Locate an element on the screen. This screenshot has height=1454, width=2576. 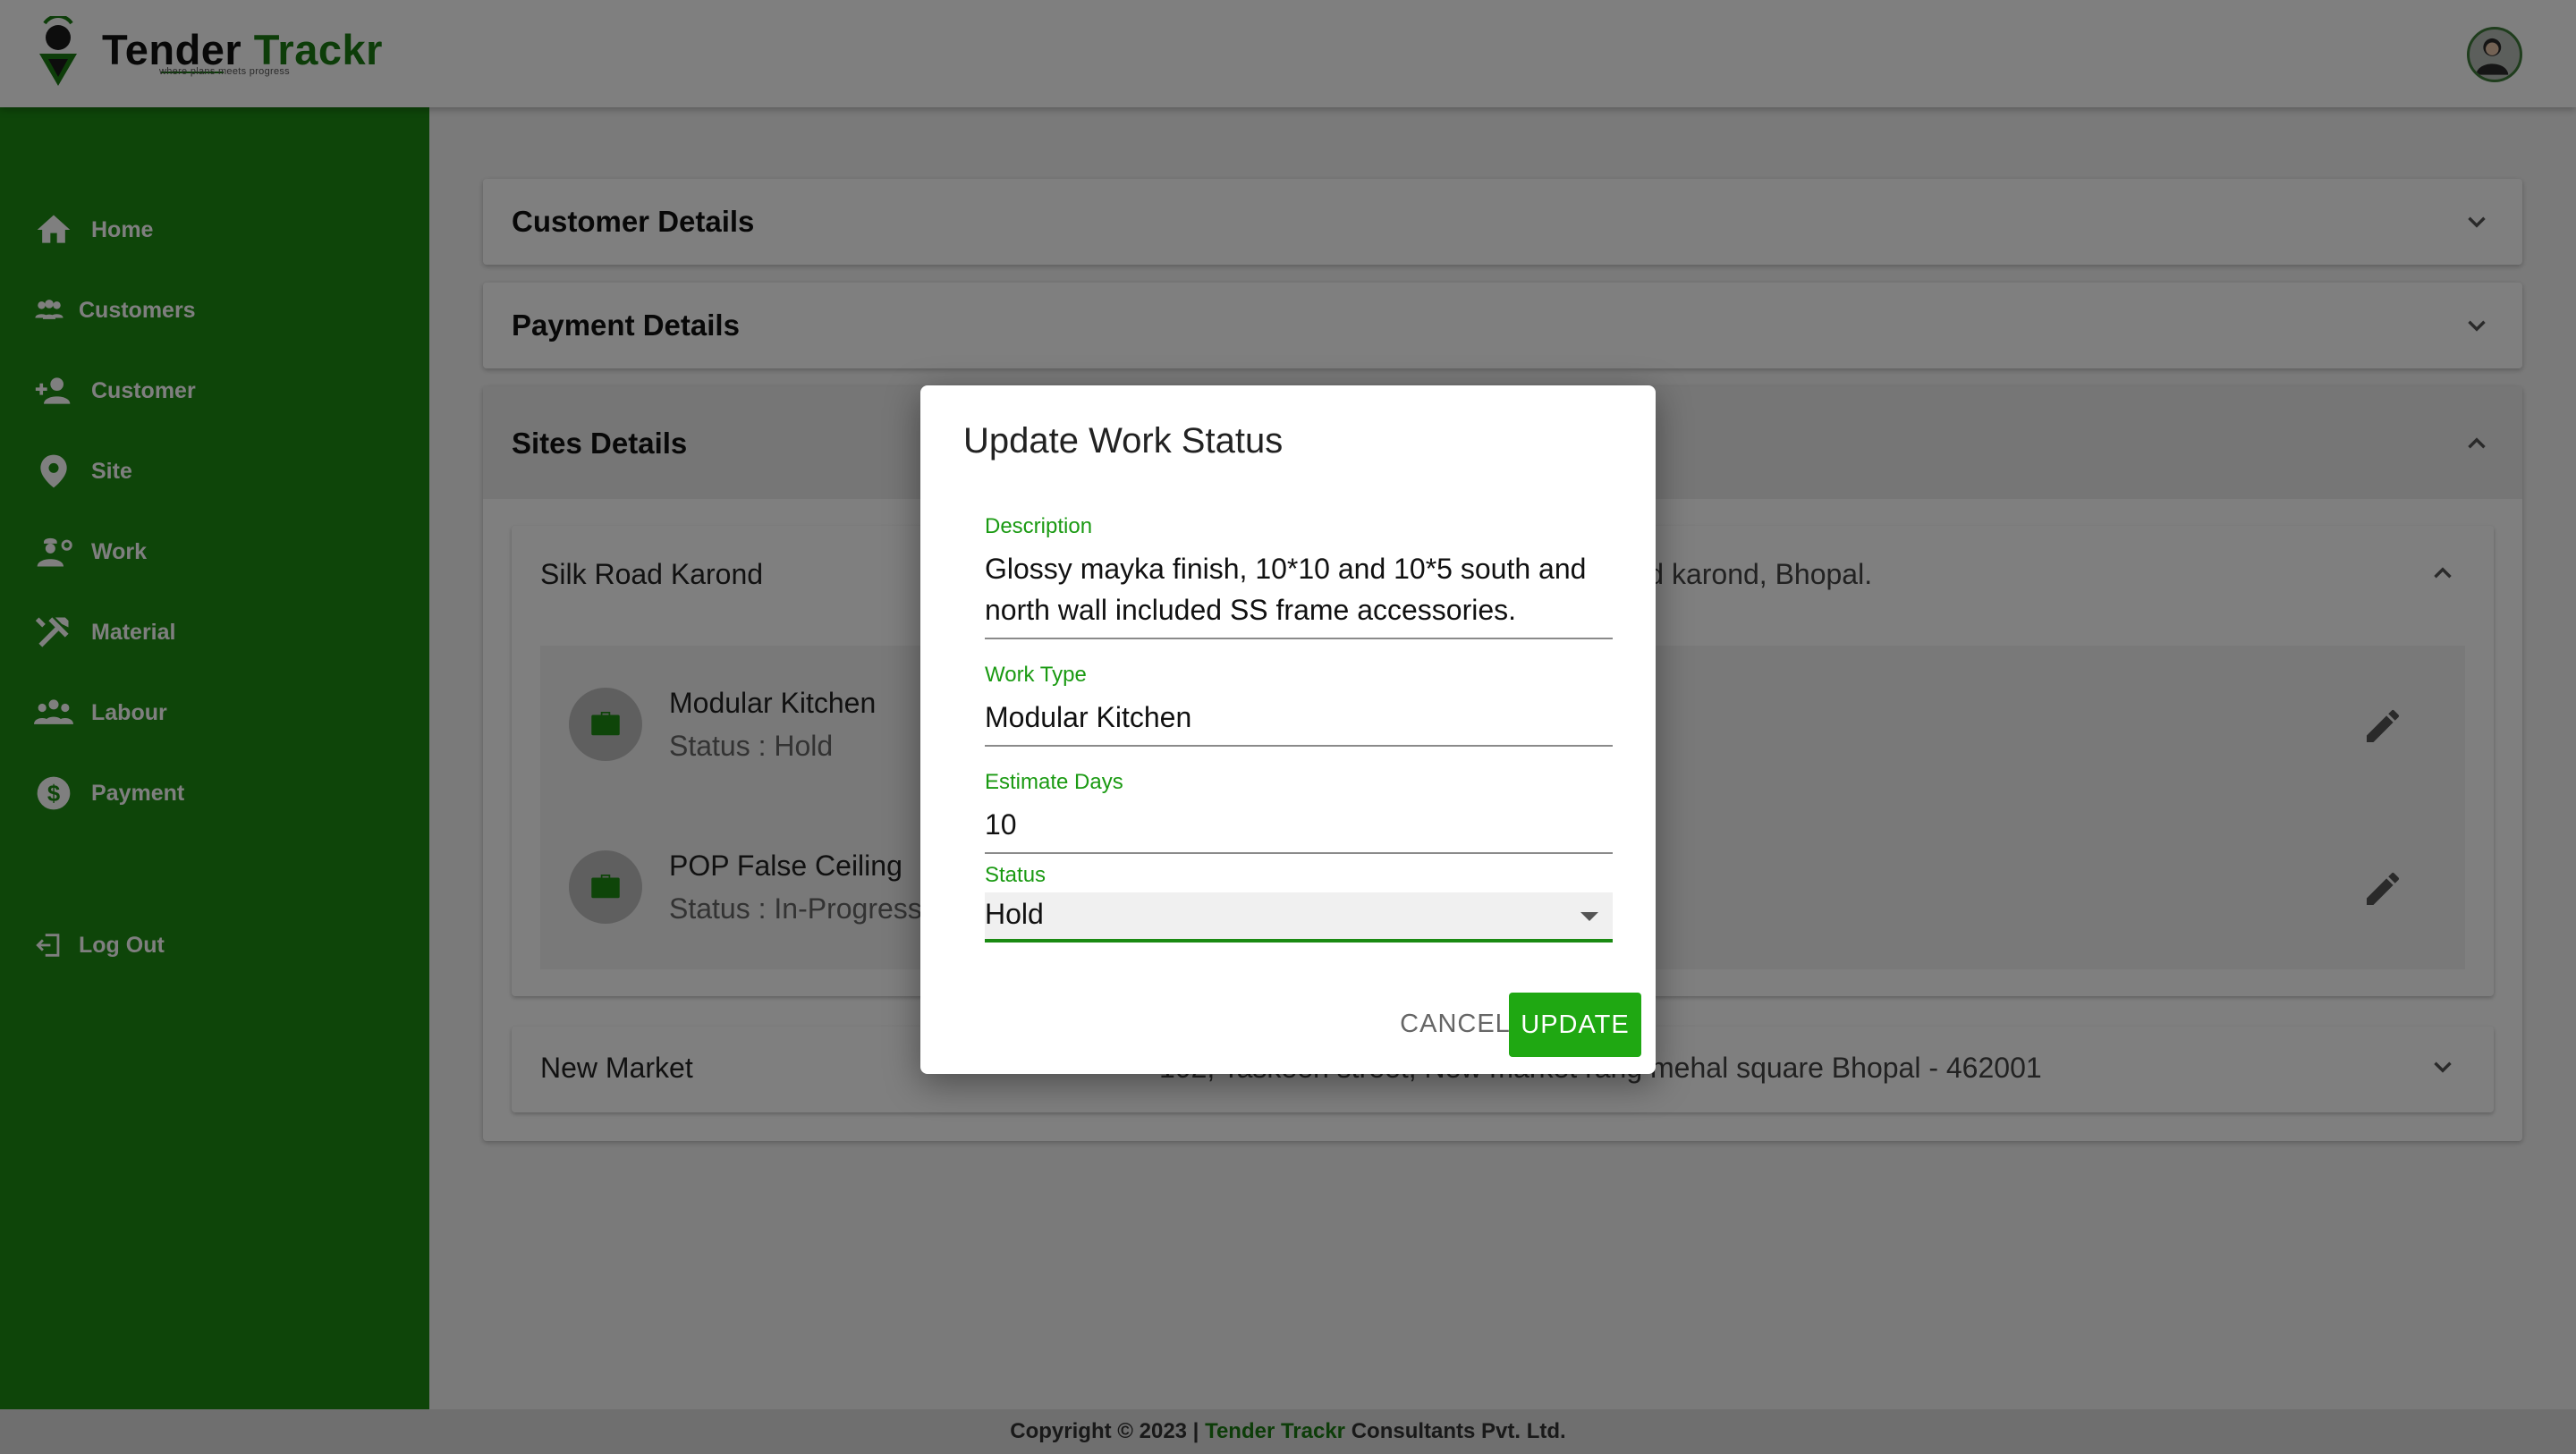
estimate-days-label: Estimate Days is located at coordinates (1054, 782).